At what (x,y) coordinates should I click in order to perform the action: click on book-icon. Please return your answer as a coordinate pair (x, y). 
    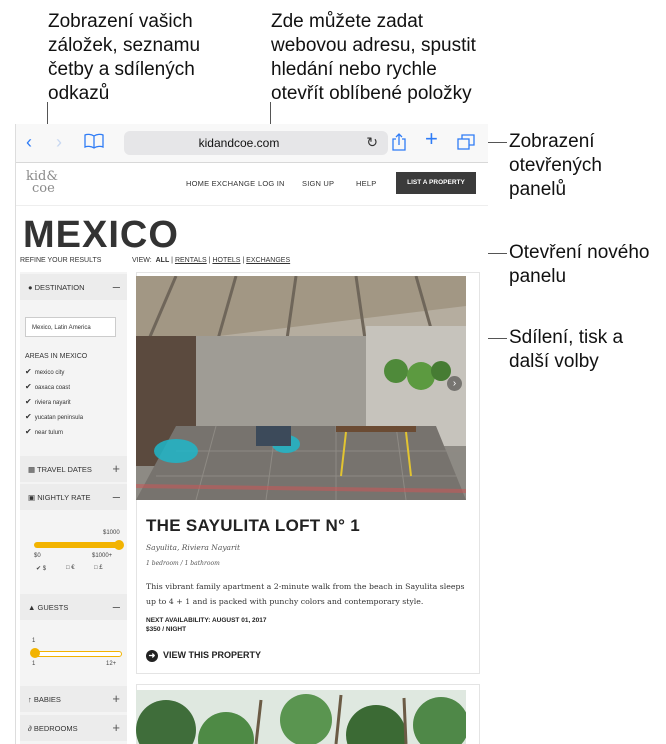
    Looking at the image, I should click on (94, 143).